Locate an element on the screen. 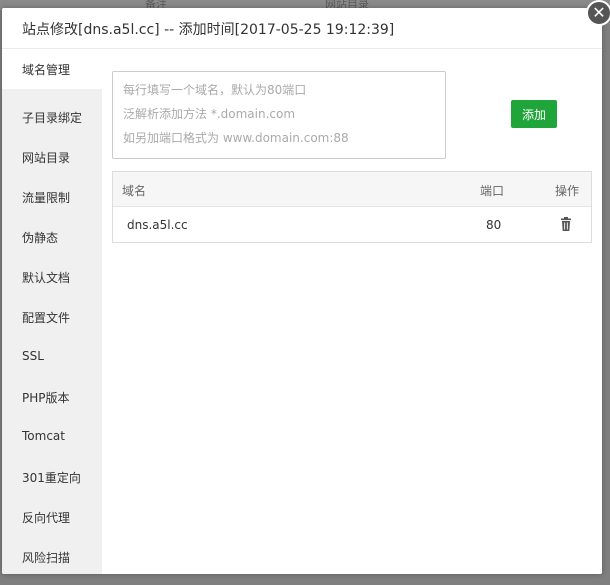 Image resolution: width=610 pixels, height=585 pixels. add-domain-button: 添加 is located at coordinates (534, 114).